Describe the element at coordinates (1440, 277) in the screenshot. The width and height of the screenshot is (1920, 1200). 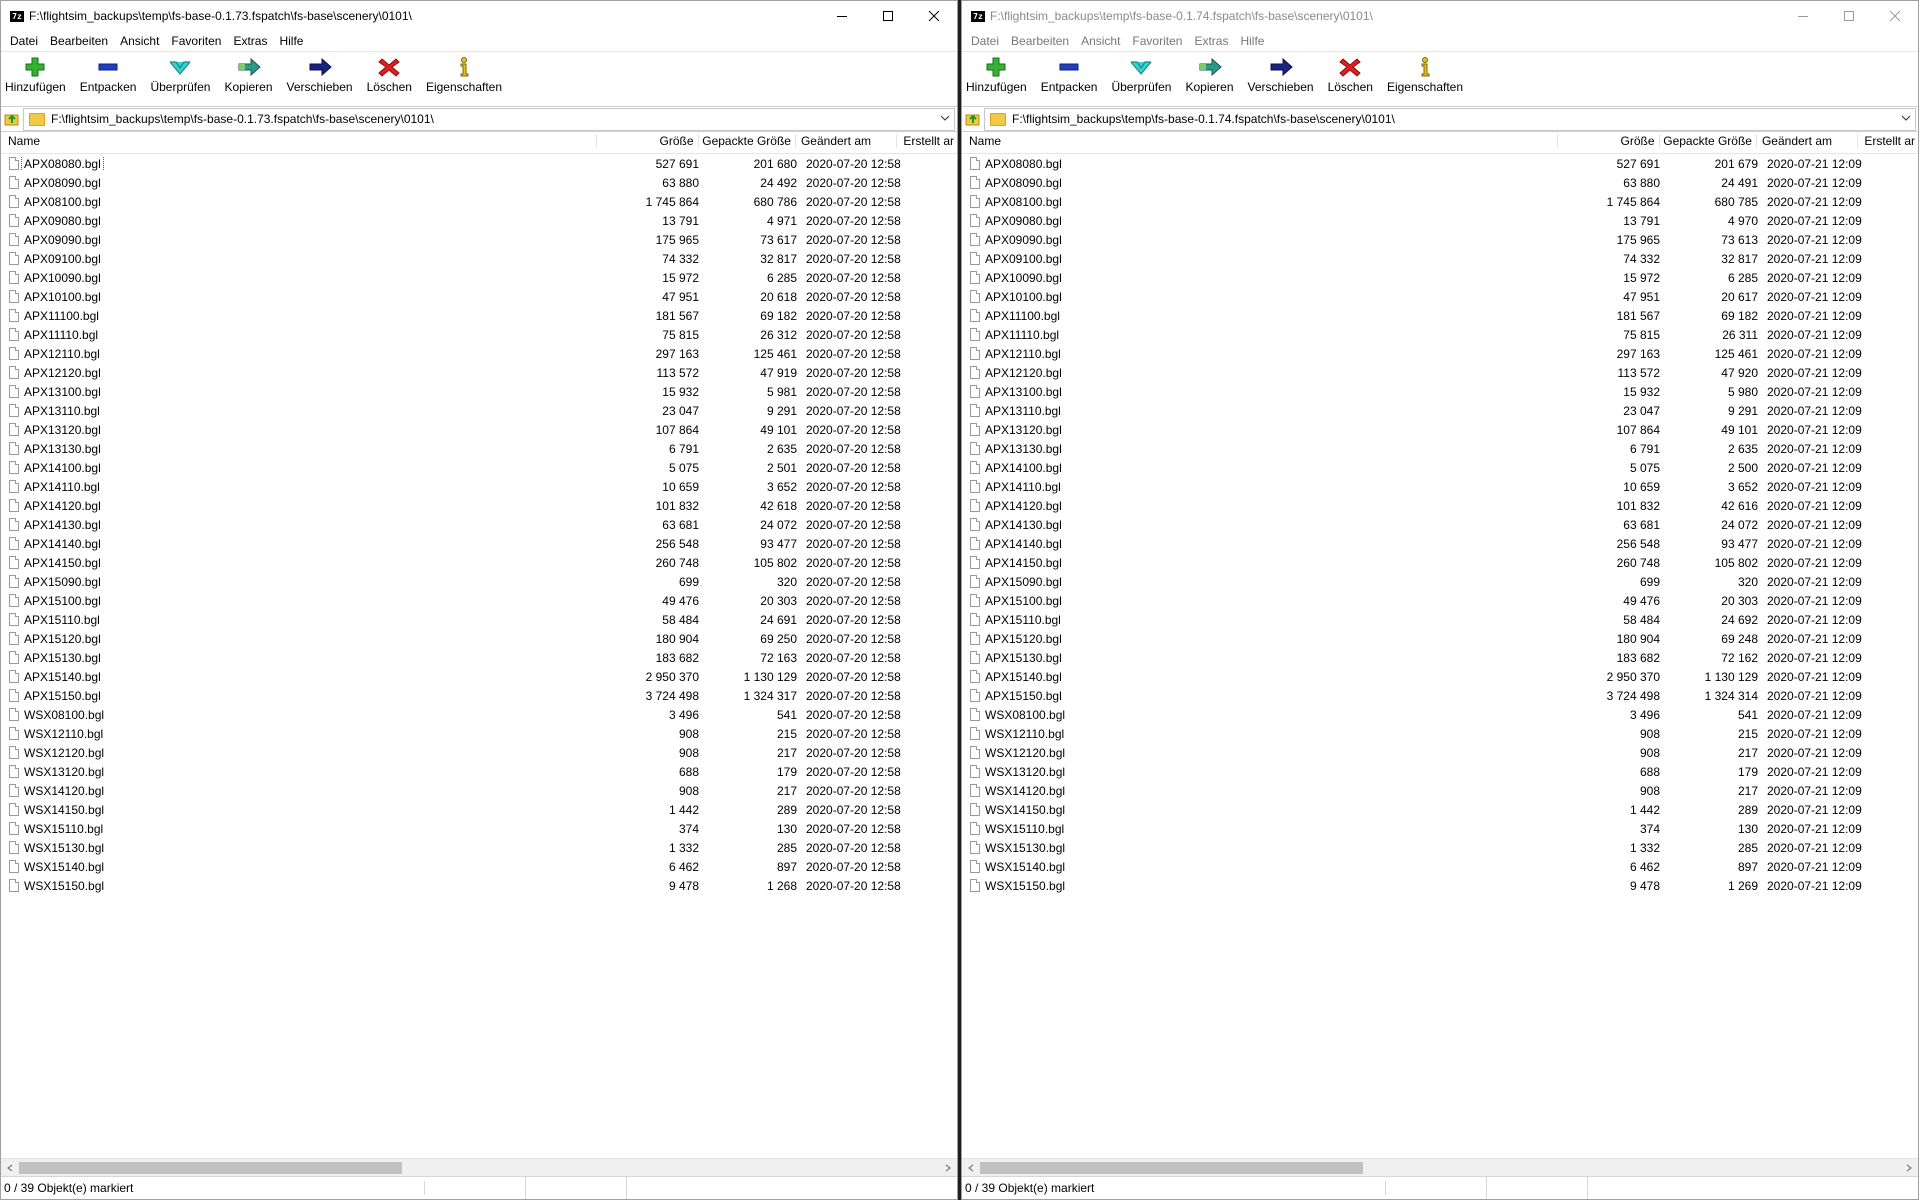
I see `file-row: APX10090.bgl 15 972 6 285 2020-07-21 12:09` at that location.